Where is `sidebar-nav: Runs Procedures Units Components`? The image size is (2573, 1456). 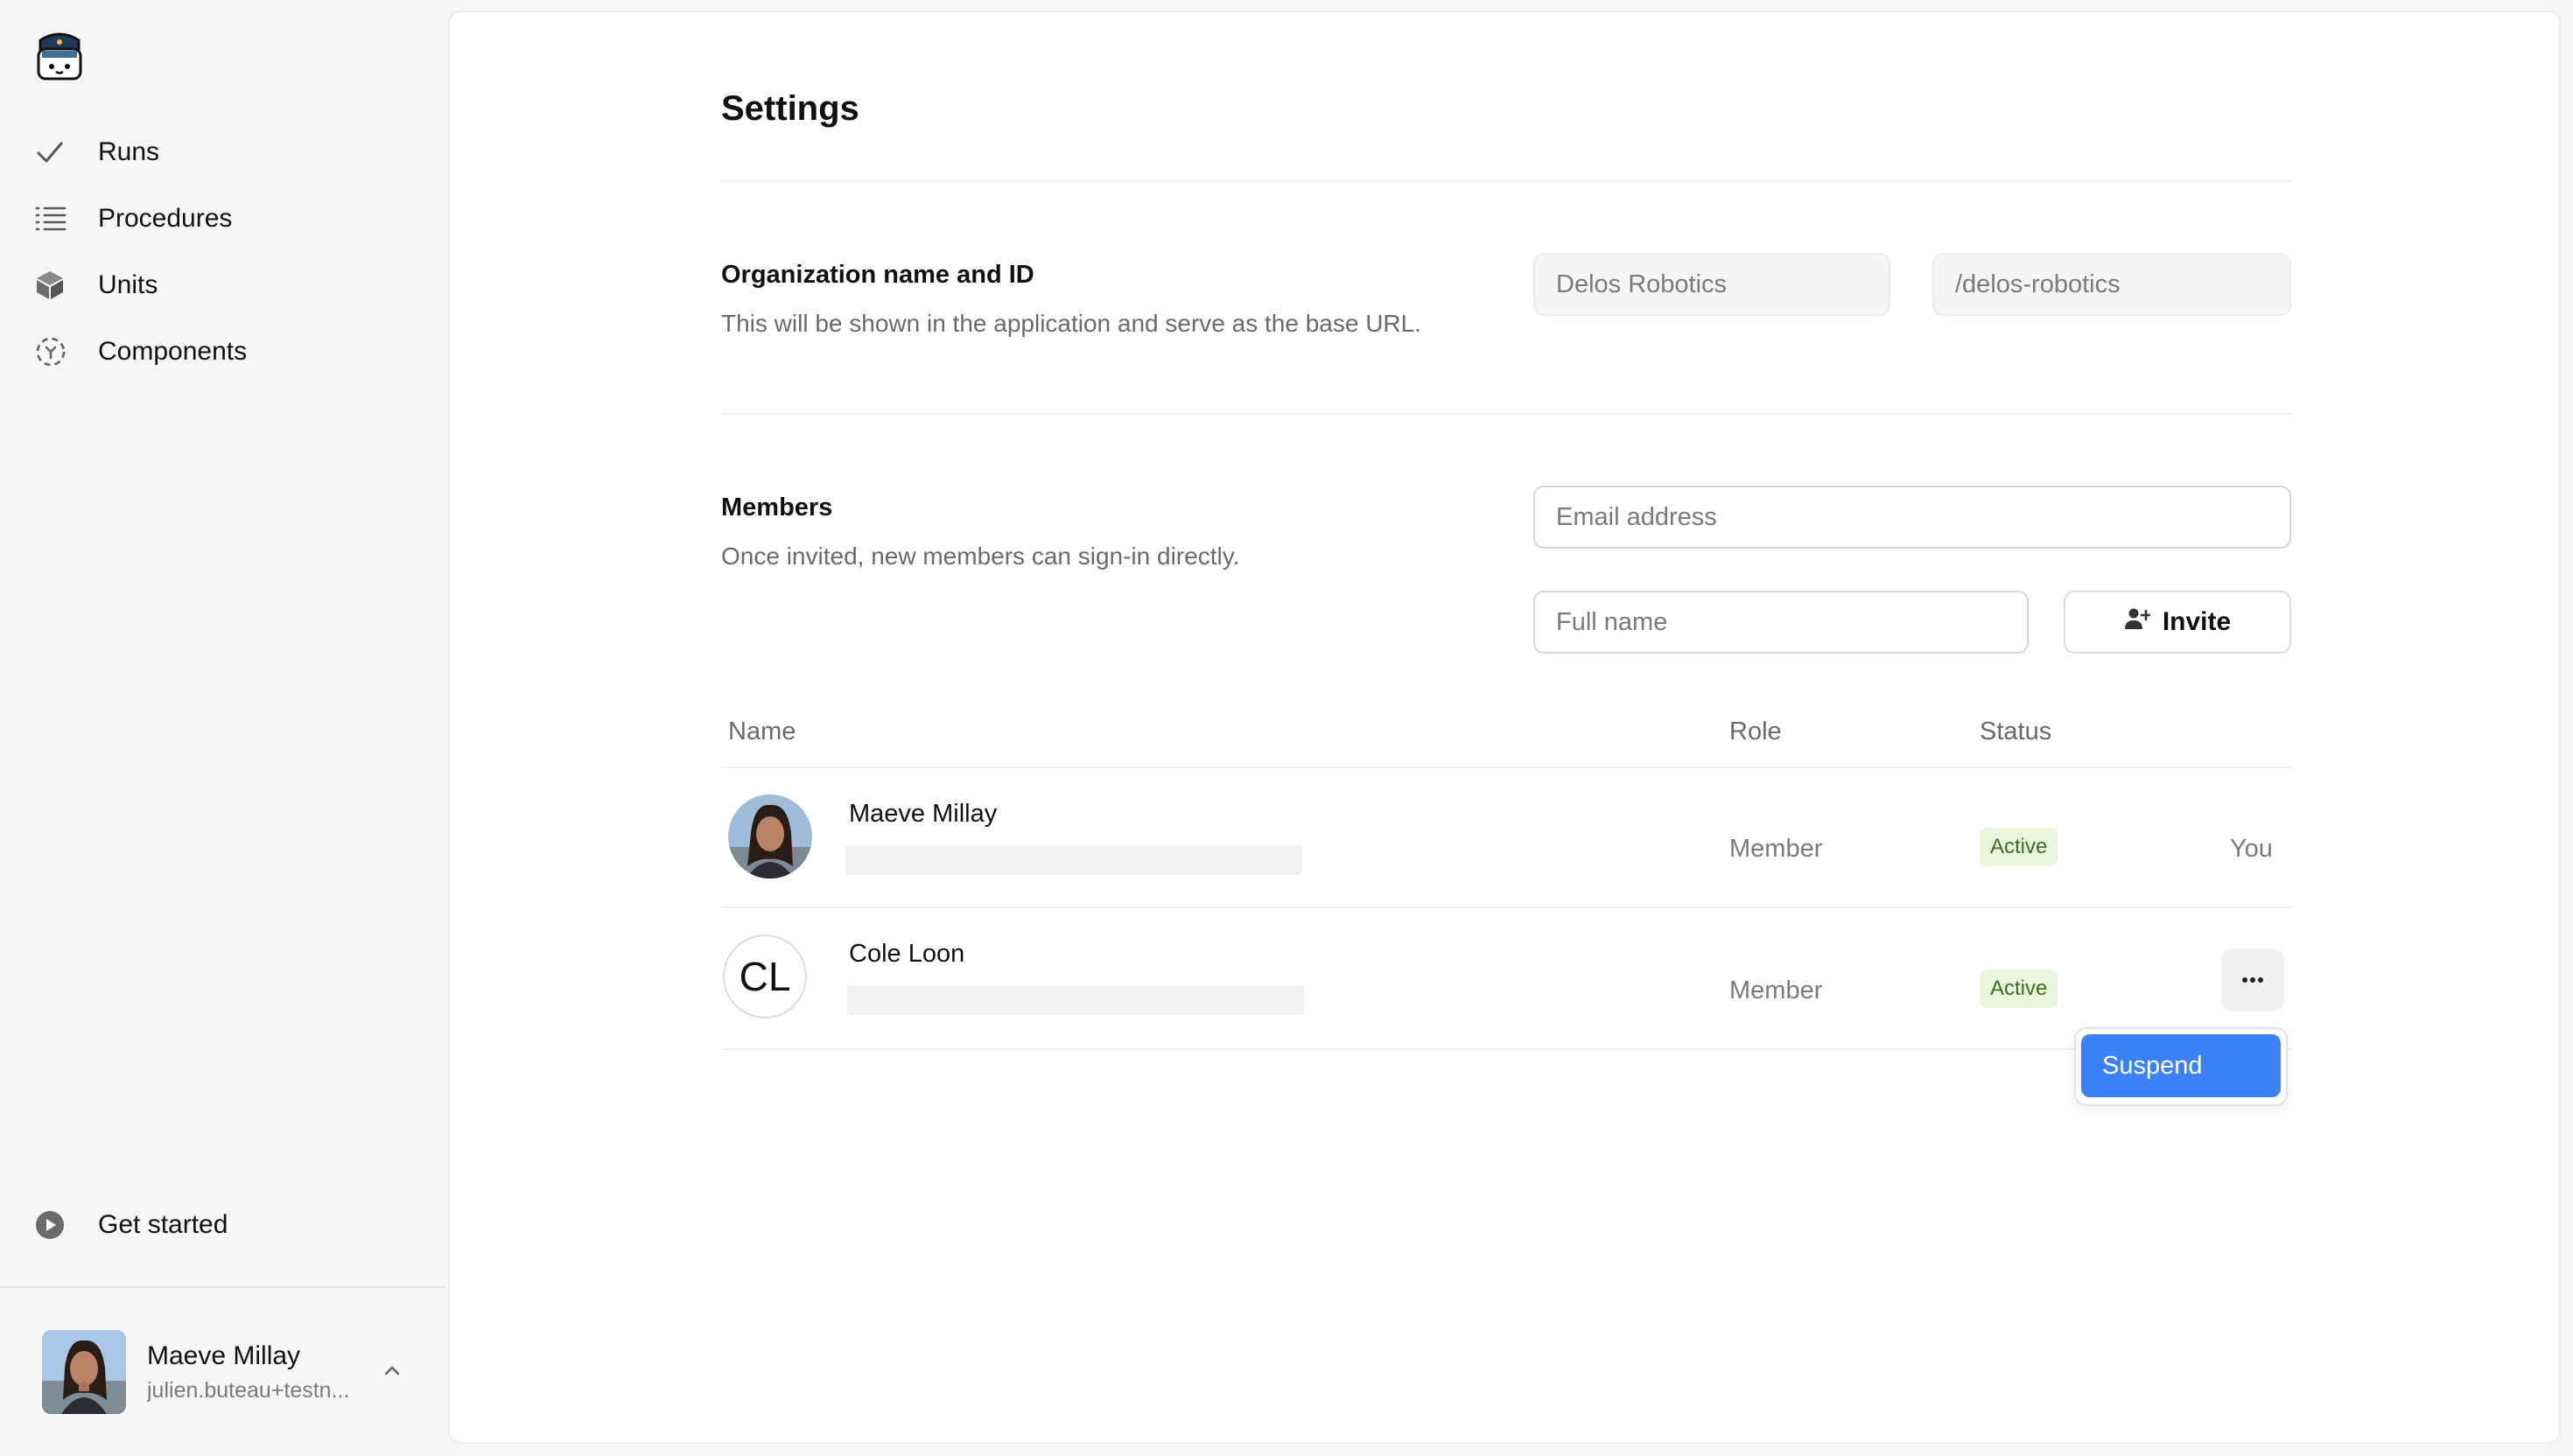
sidebar-nav: Runs Procedures Units Components is located at coordinates (141, 252).